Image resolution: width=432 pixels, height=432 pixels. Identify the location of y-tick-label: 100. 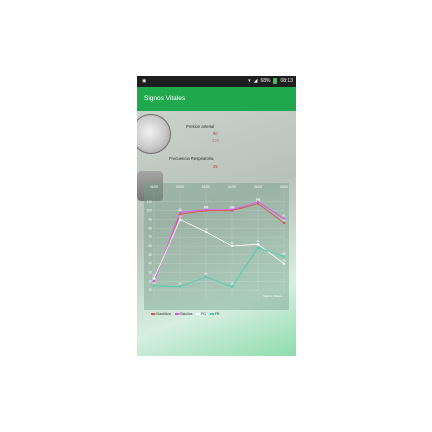
(150, 211).